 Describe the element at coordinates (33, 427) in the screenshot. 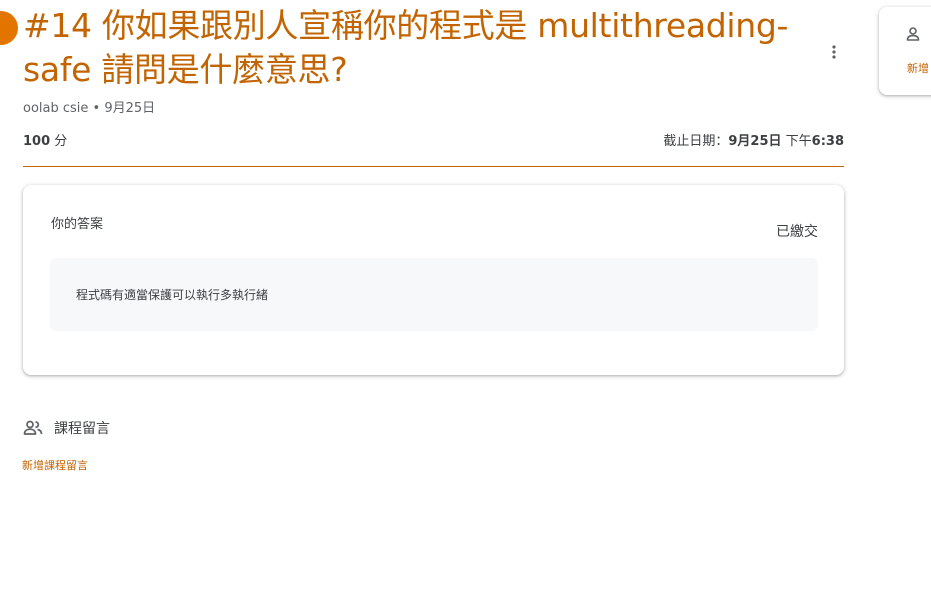

I see `people-icon` at that location.